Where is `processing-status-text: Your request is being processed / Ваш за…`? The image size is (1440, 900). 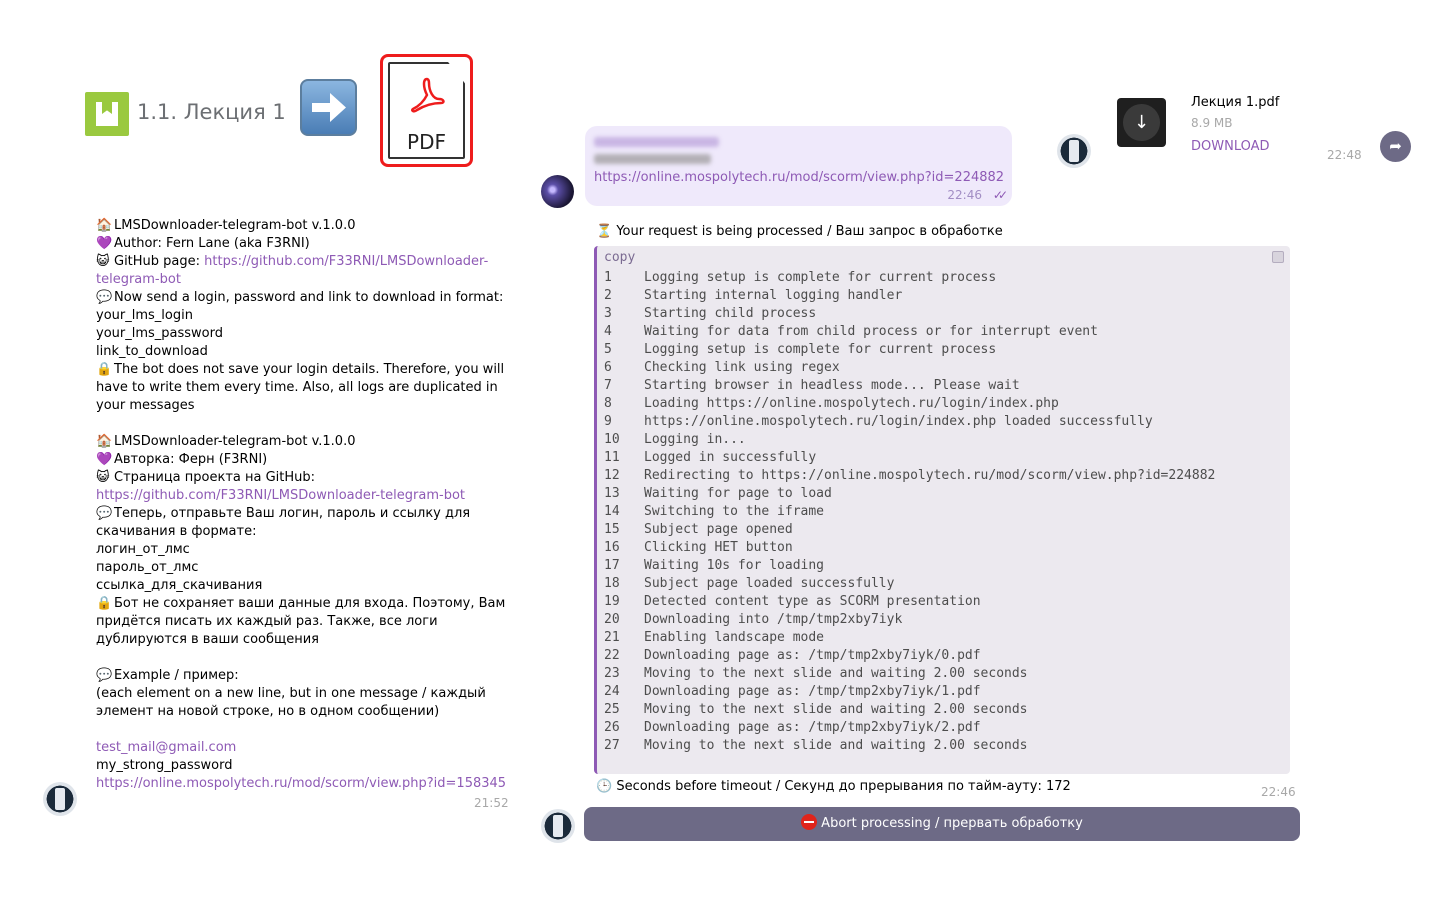
processing-status-text: Your request is being processed / Ваш за… is located at coordinates (809, 231).